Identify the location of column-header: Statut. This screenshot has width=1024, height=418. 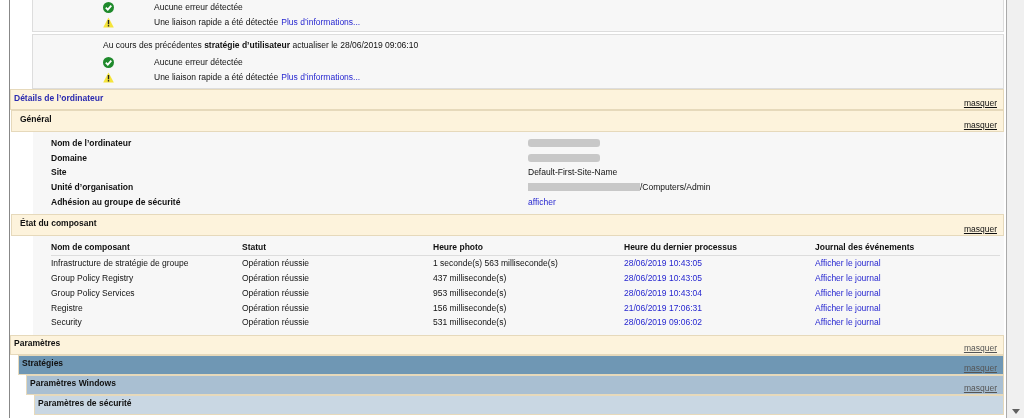
(255, 247).